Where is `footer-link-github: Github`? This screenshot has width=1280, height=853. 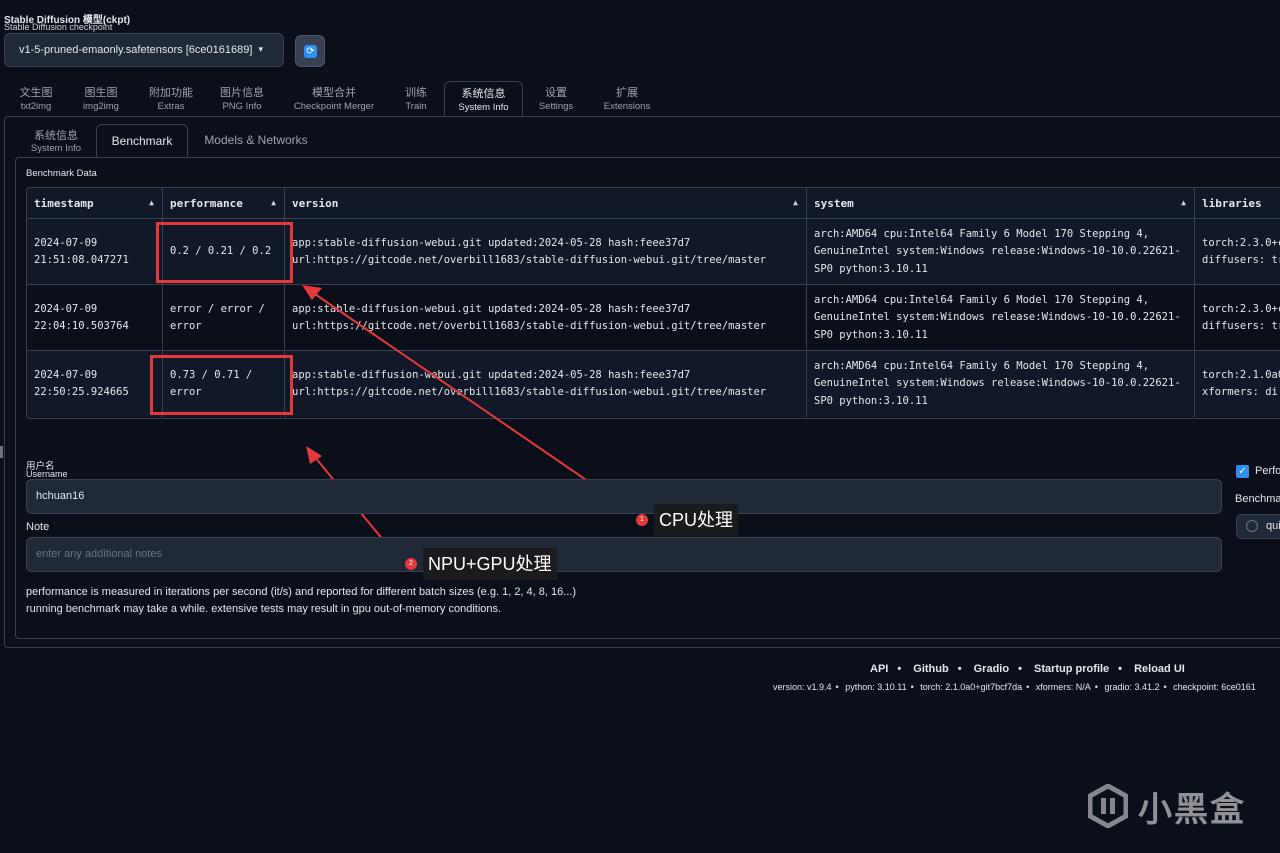 footer-link-github: Github is located at coordinates (930, 669).